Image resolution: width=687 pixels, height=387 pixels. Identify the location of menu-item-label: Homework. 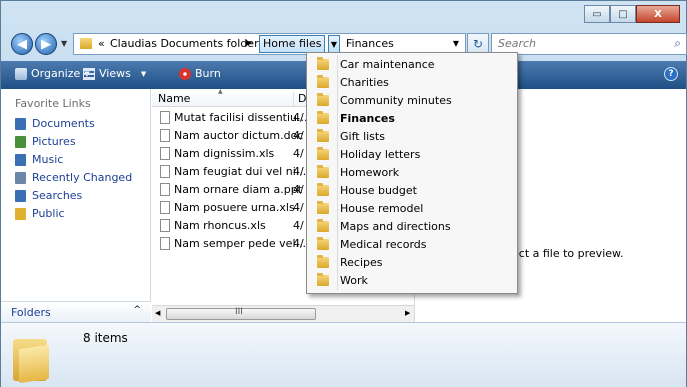
(370, 172).